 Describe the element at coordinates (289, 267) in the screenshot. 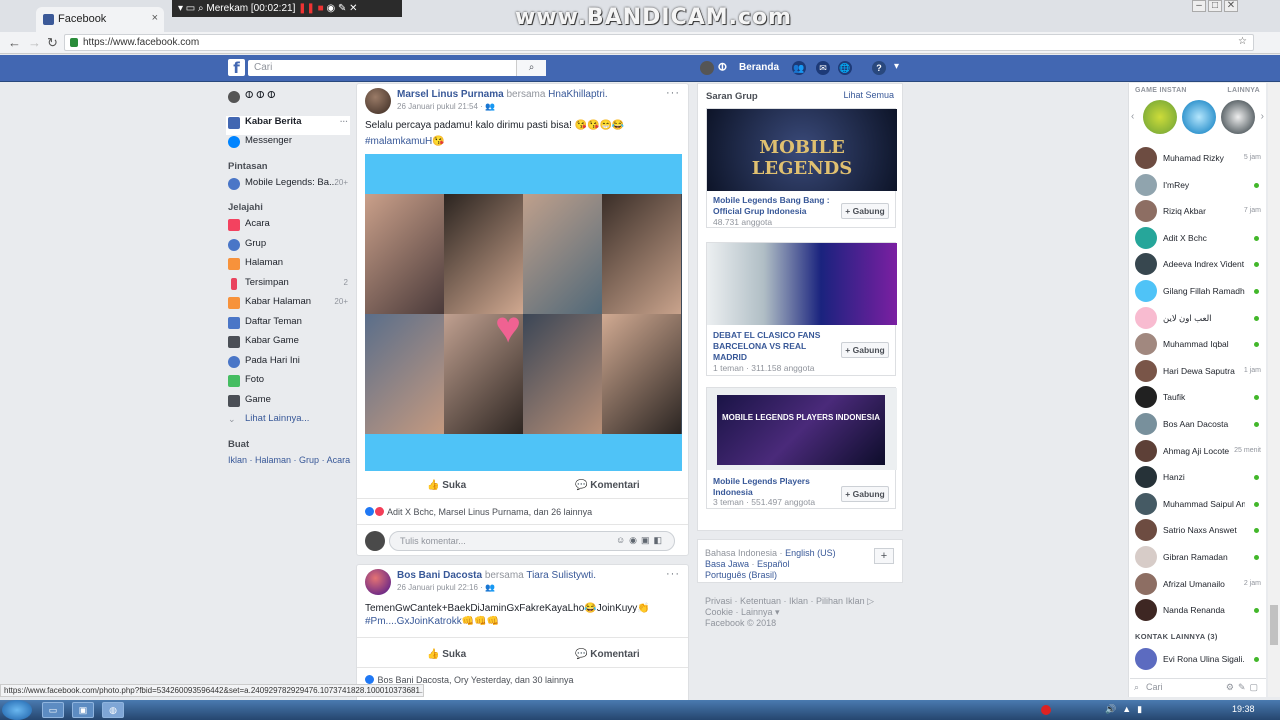

I see `sidebar-item-pages: Halaman` at that location.